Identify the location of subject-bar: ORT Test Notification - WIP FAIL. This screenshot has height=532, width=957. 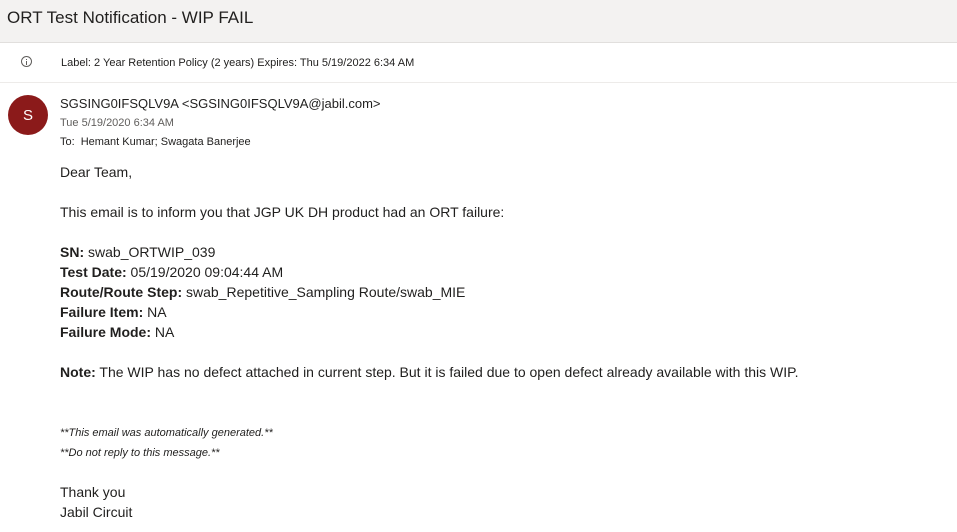
(478, 21).